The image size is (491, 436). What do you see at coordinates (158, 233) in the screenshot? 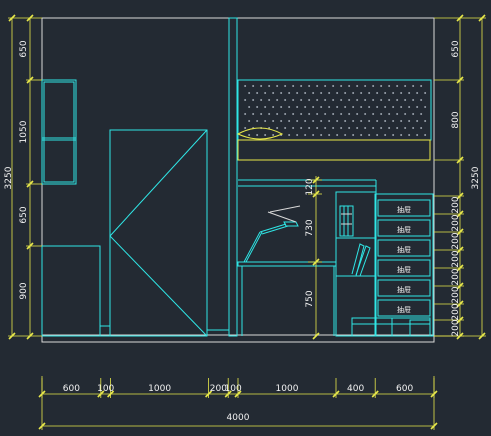
I see `door-swing-lines` at bounding box center [158, 233].